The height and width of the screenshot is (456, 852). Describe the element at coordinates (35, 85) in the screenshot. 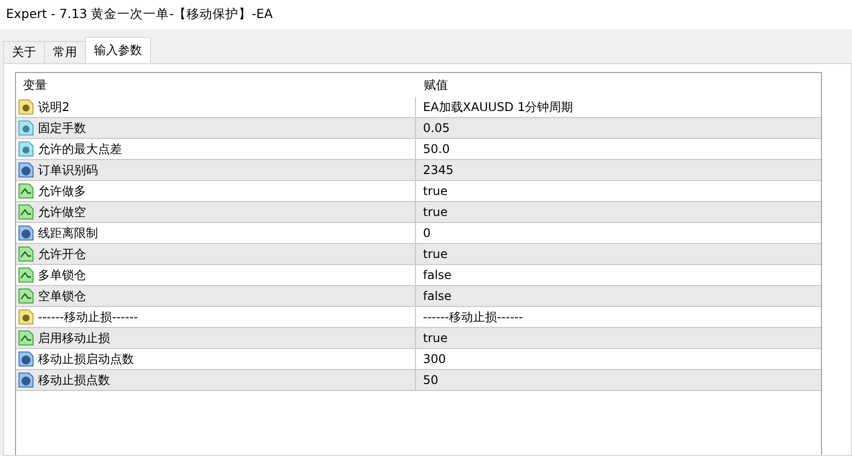

I see `column-header: 变量` at that location.